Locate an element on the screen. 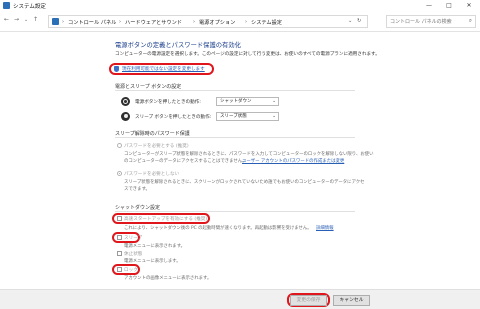  back-arrow-icon: ← is located at coordinates (6, 19).